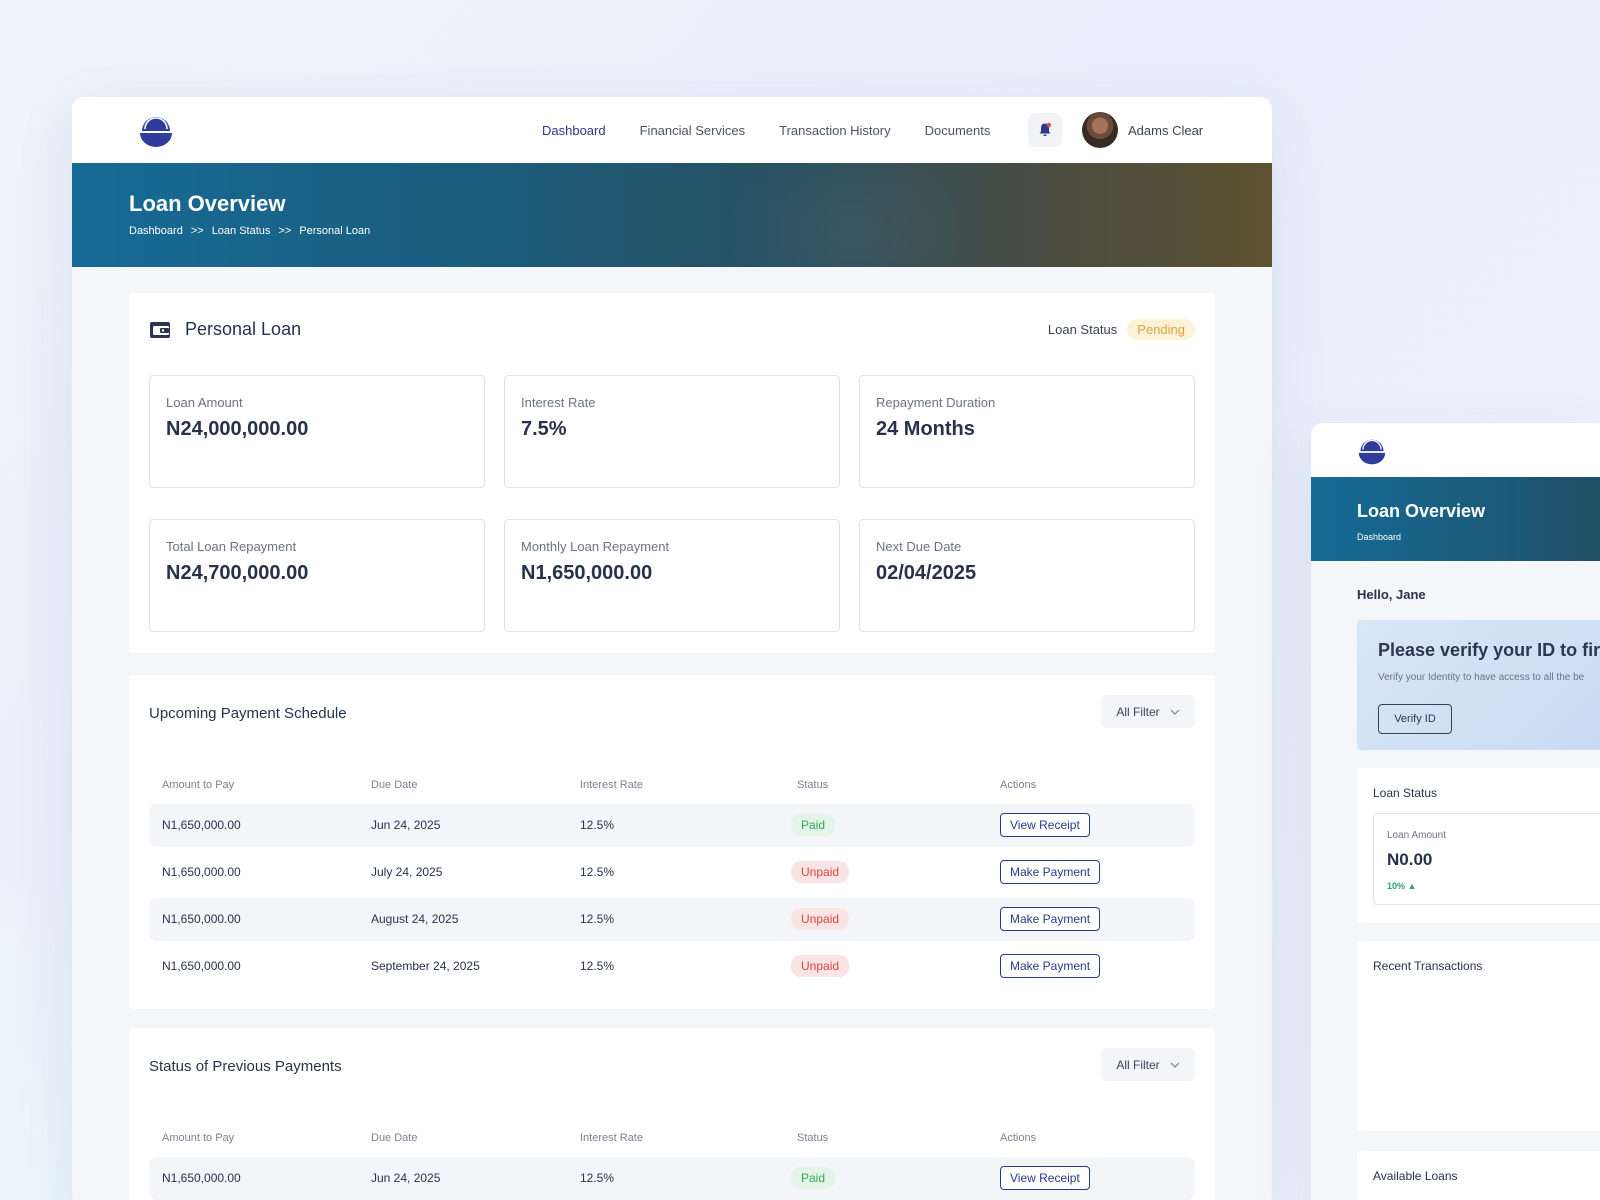  Describe the element at coordinates (574, 130) in the screenshot. I see `nav-dashboard: Dashboard` at that location.